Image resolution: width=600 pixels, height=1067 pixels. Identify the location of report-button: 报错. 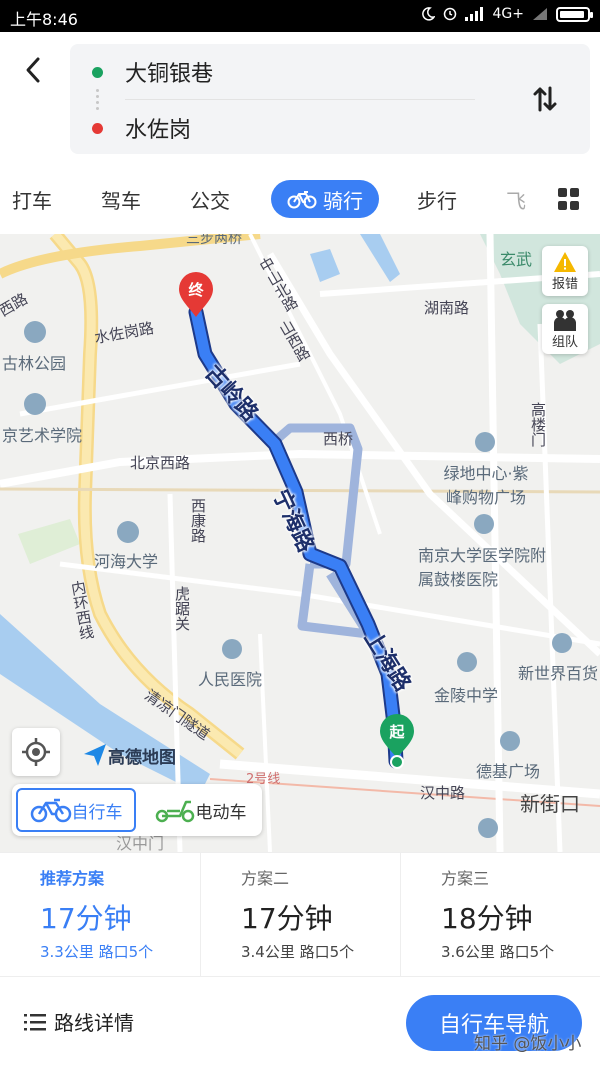
(565, 271).